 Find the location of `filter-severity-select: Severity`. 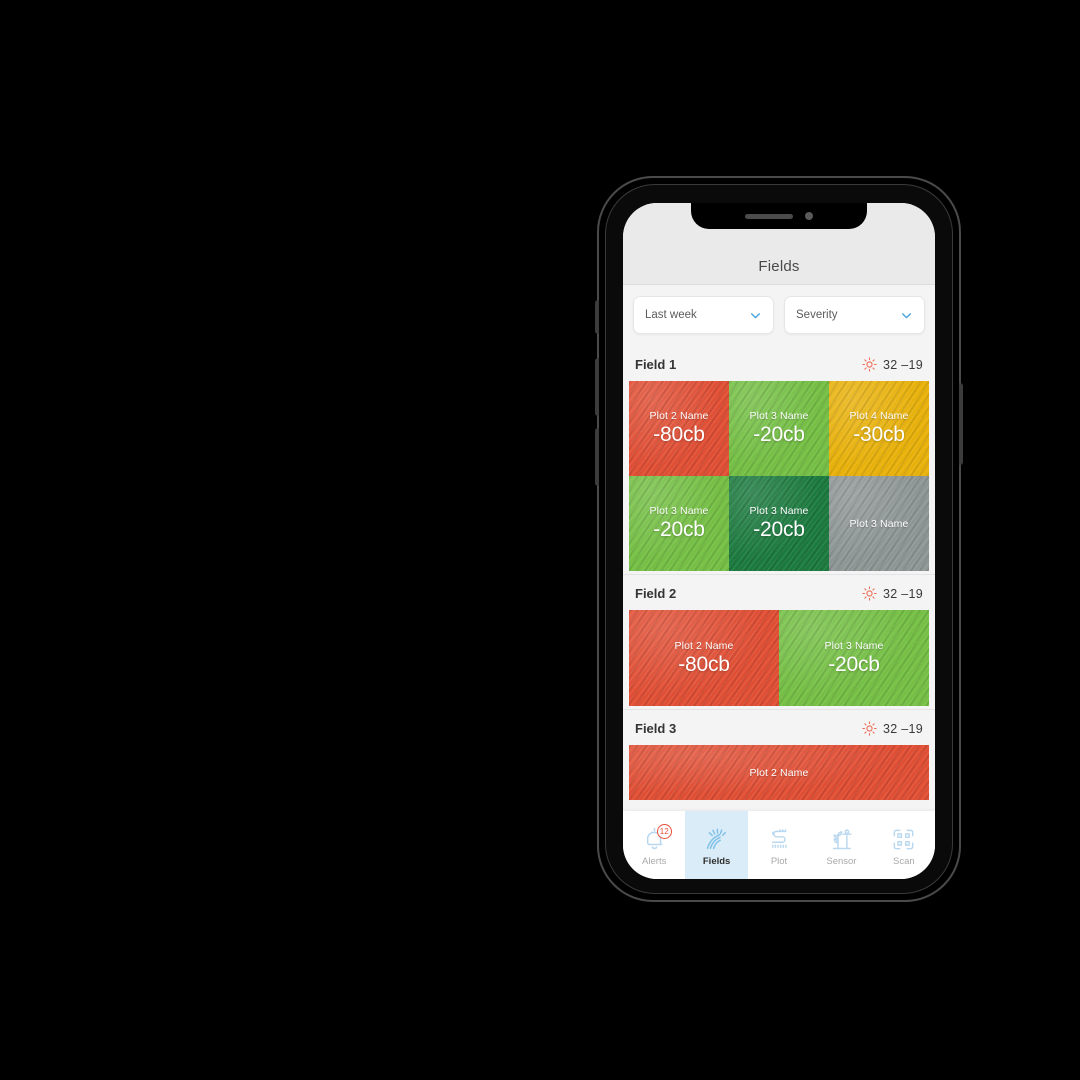

filter-severity-select: Severity is located at coordinates (854, 315).